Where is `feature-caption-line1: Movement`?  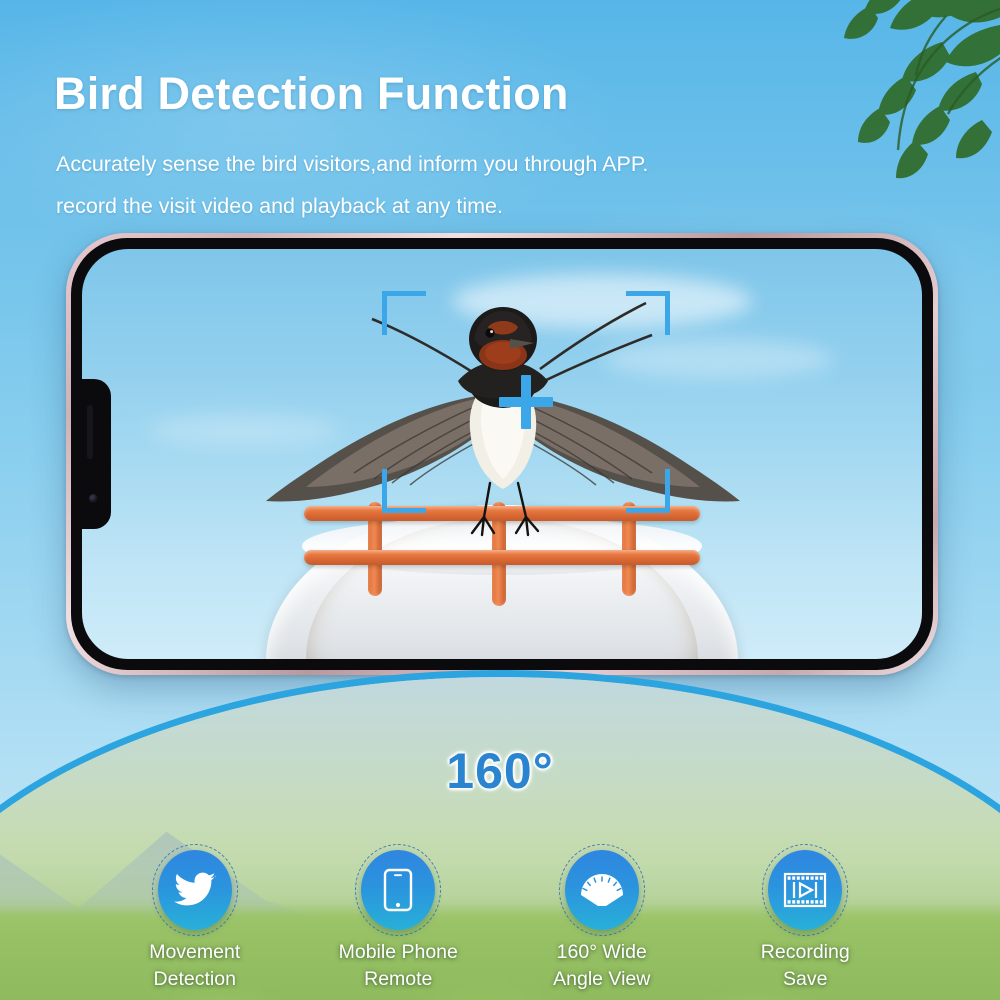
feature-caption-line1: Movement is located at coordinates (195, 952).